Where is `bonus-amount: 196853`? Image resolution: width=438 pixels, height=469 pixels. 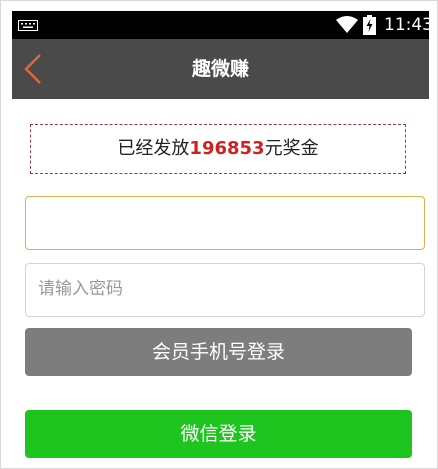 bonus-amount: 196853 is located at coordinates (227, 148).